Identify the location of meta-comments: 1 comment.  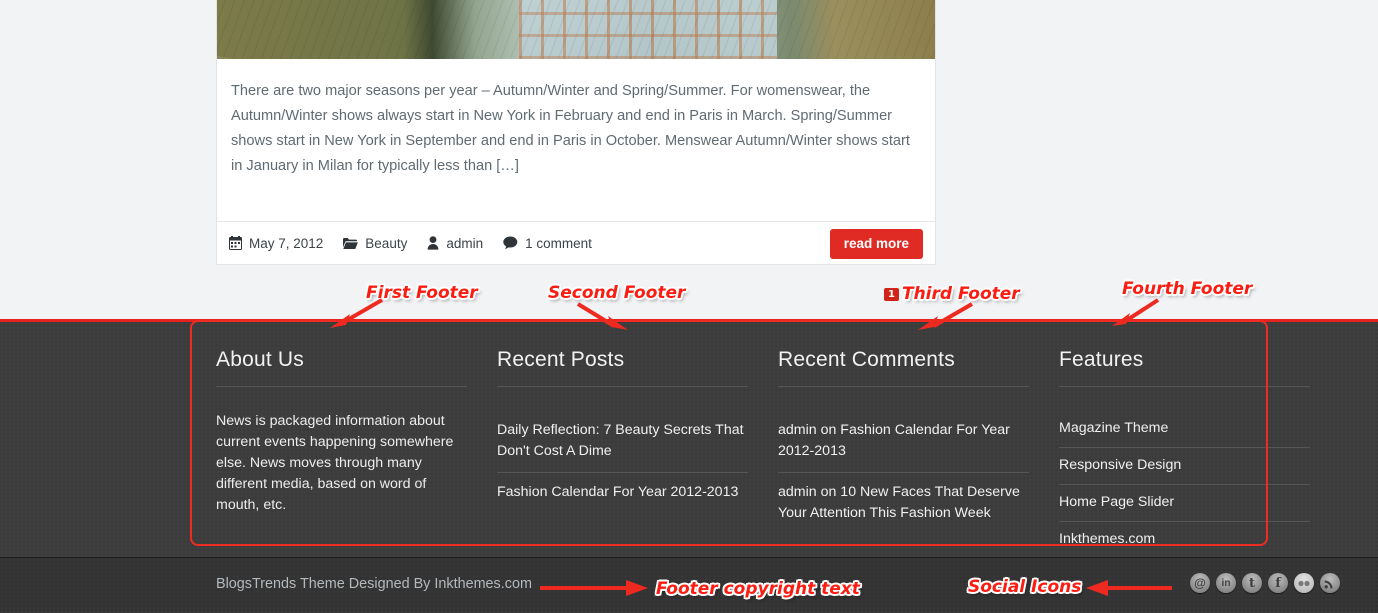
(547, 243).